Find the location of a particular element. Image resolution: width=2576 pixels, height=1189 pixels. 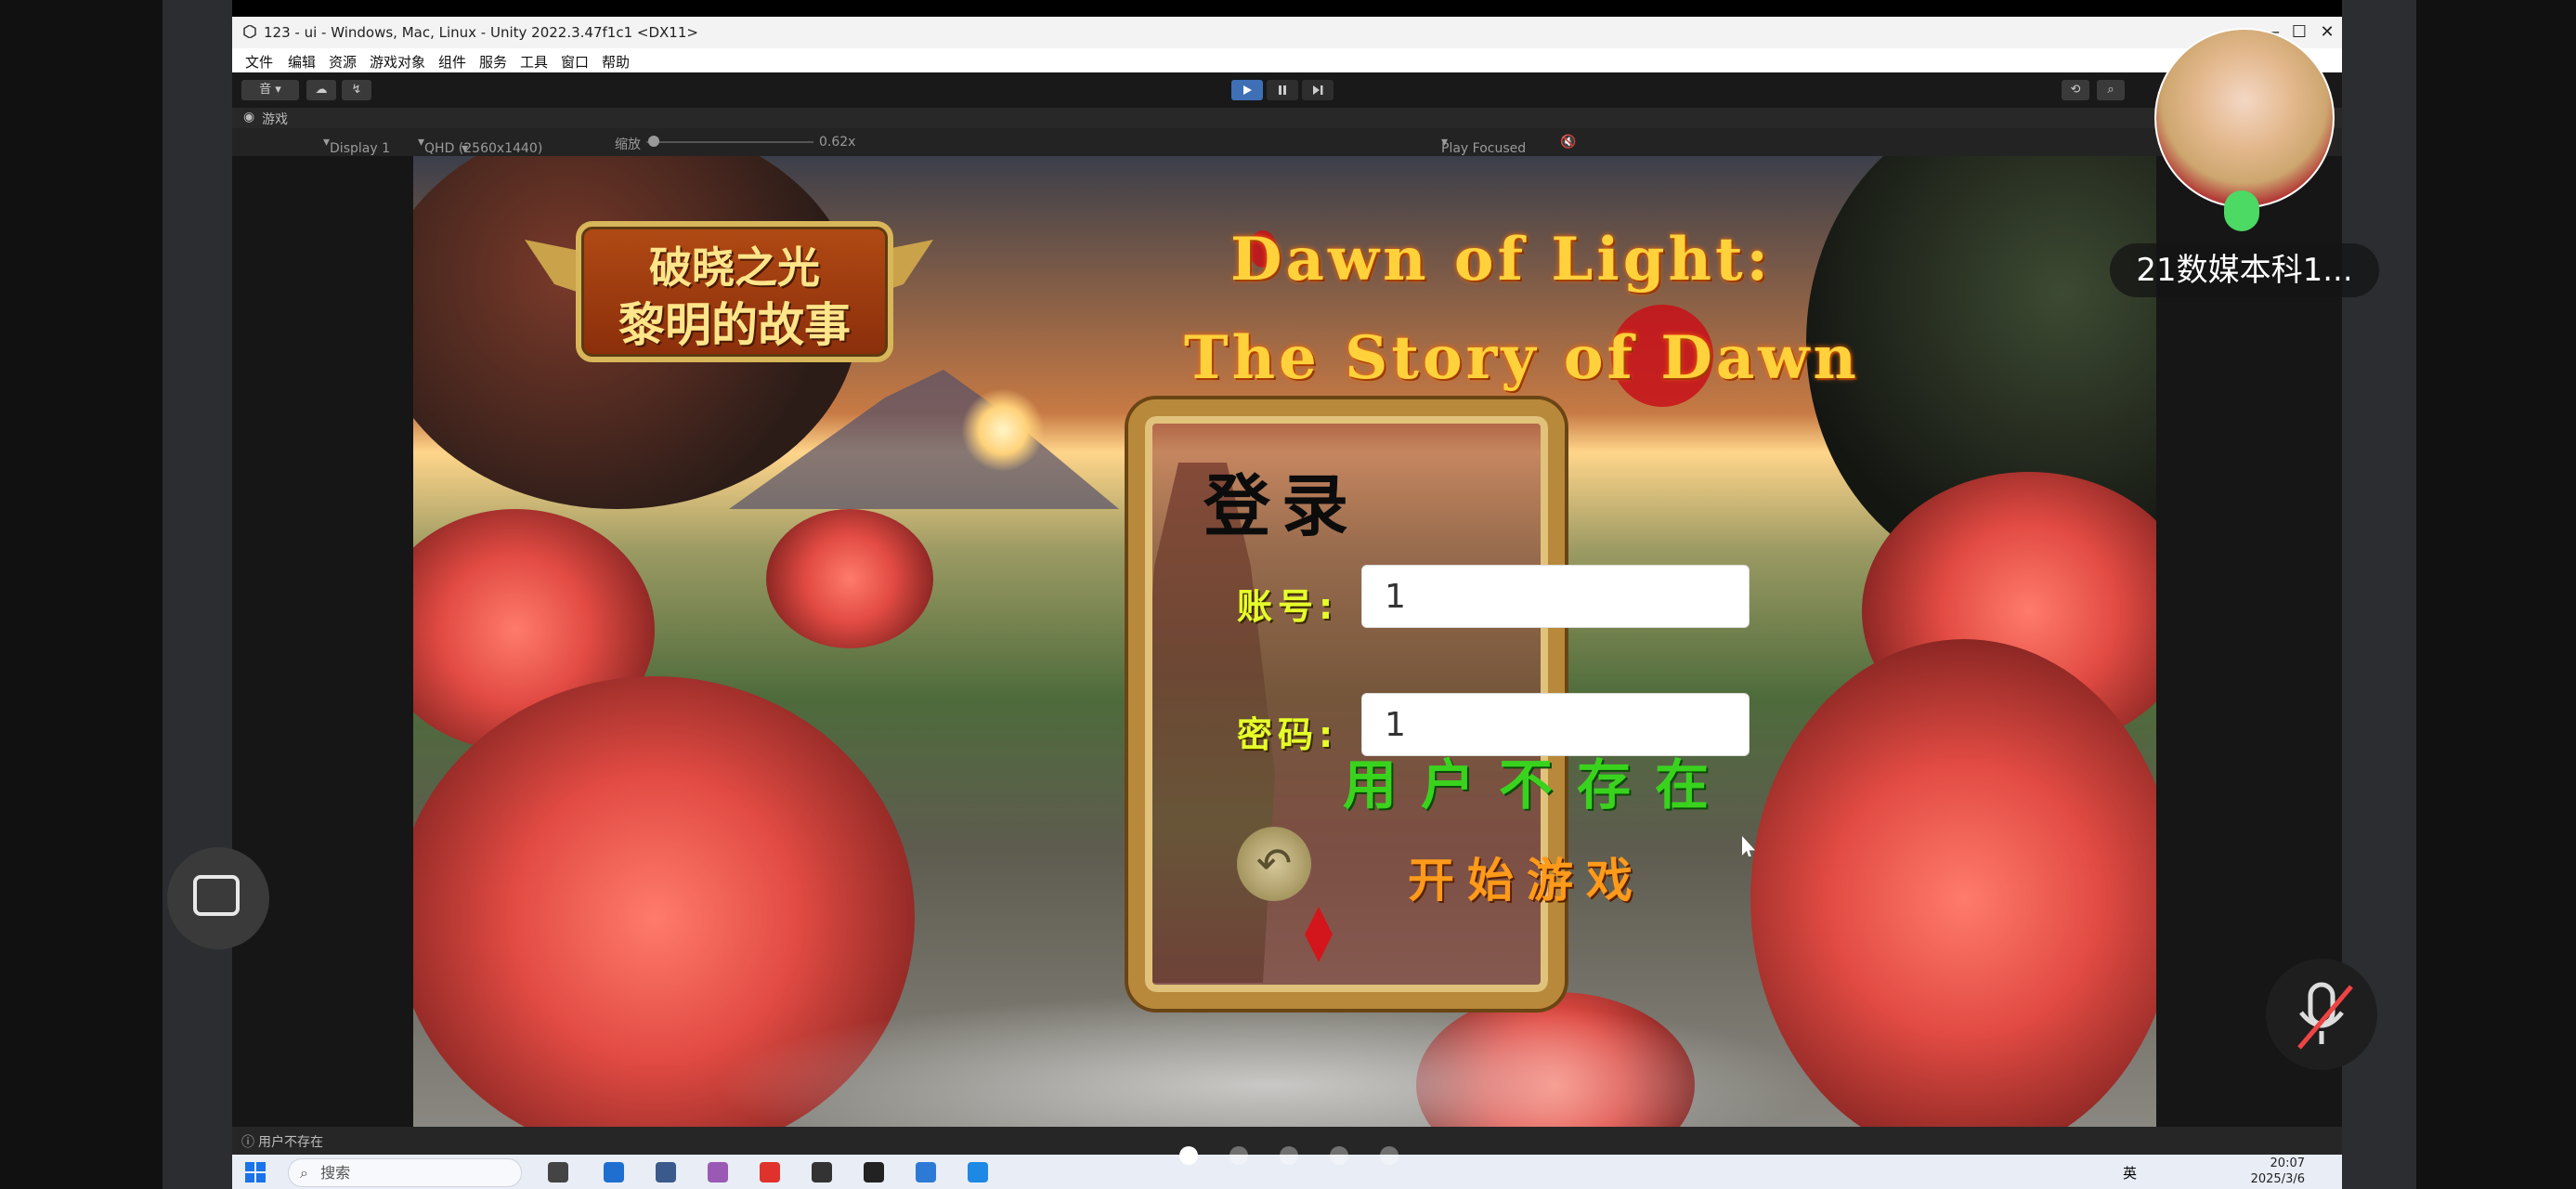

info-icon: ⓘ is located at coordinates (247, 1142).